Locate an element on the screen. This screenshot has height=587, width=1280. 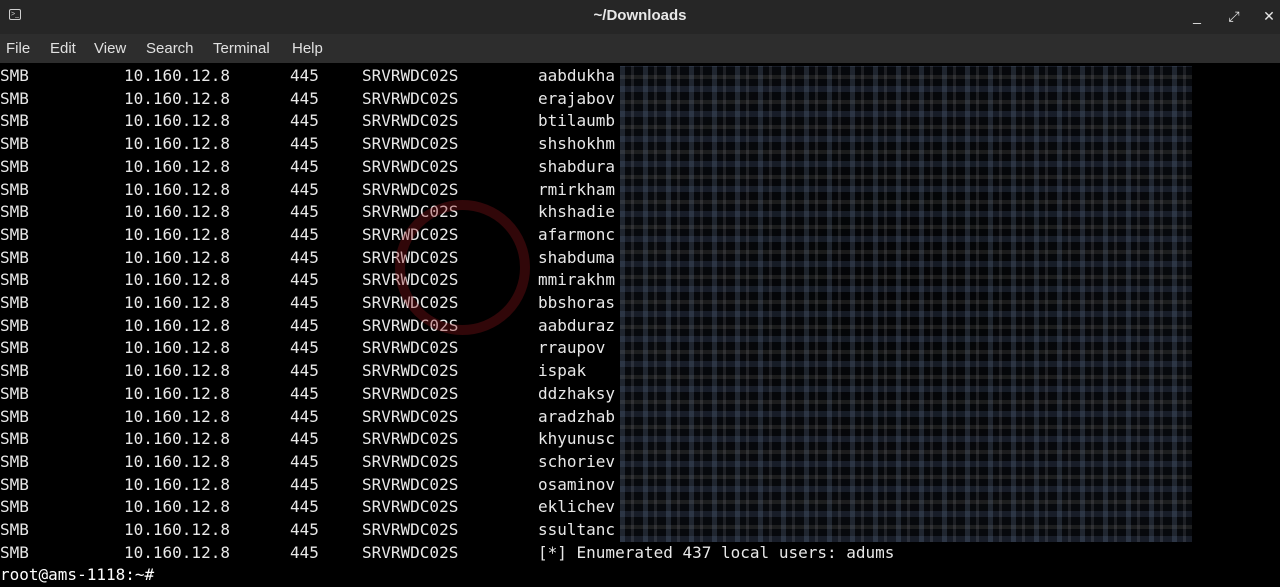
line-output: btilaumb is located at coordinates (577, 121).